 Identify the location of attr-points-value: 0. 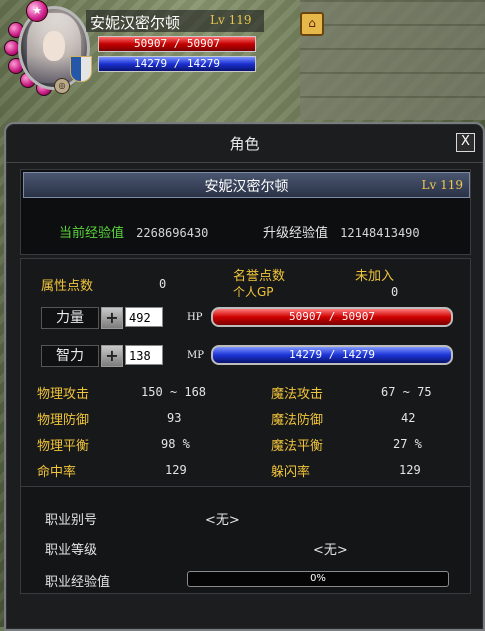
(163, 284).